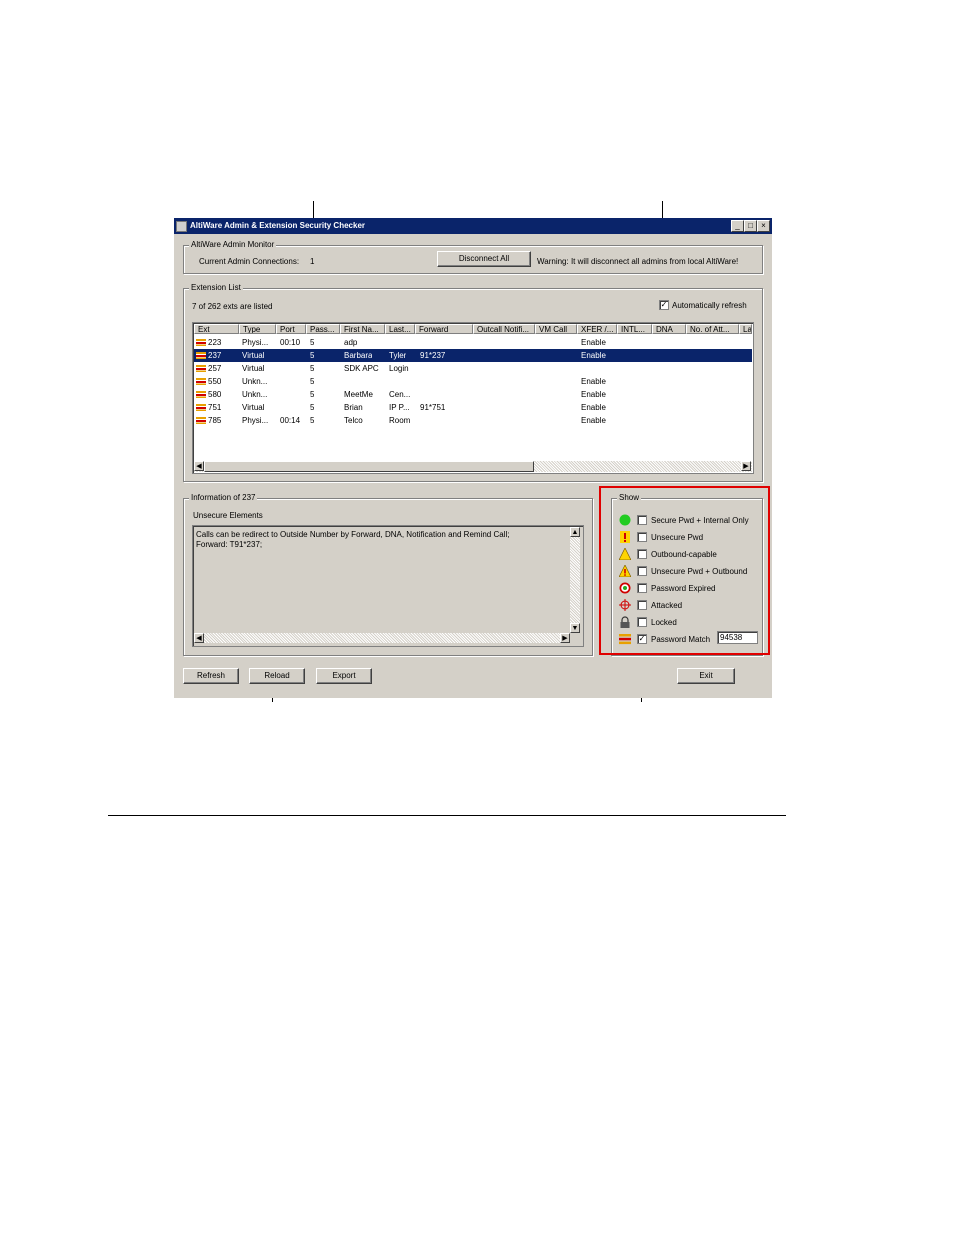 The height and width of the screenshot is (1235, 954). Describe the element at coordinates (229, 544) in the screenshot. I see `info-line-2: Forward: T91*237;` at that location.